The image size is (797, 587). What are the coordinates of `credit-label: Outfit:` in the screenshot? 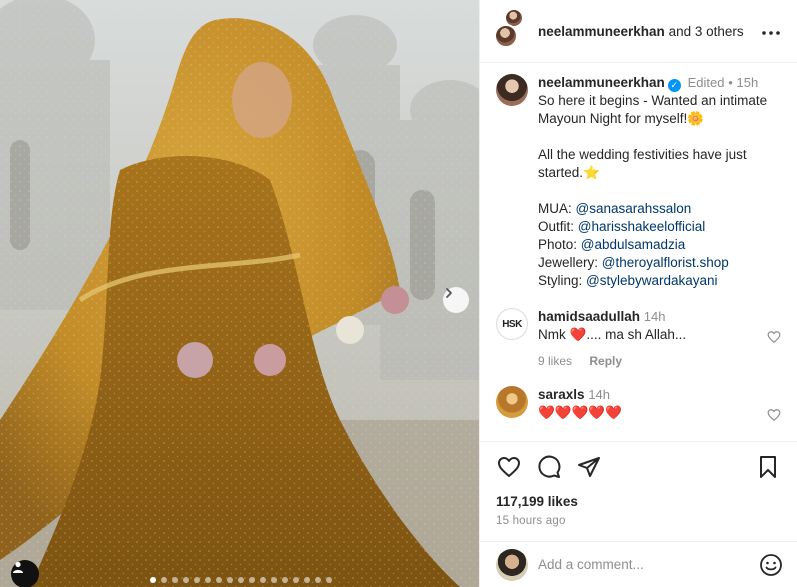 It's located at (556, 226).